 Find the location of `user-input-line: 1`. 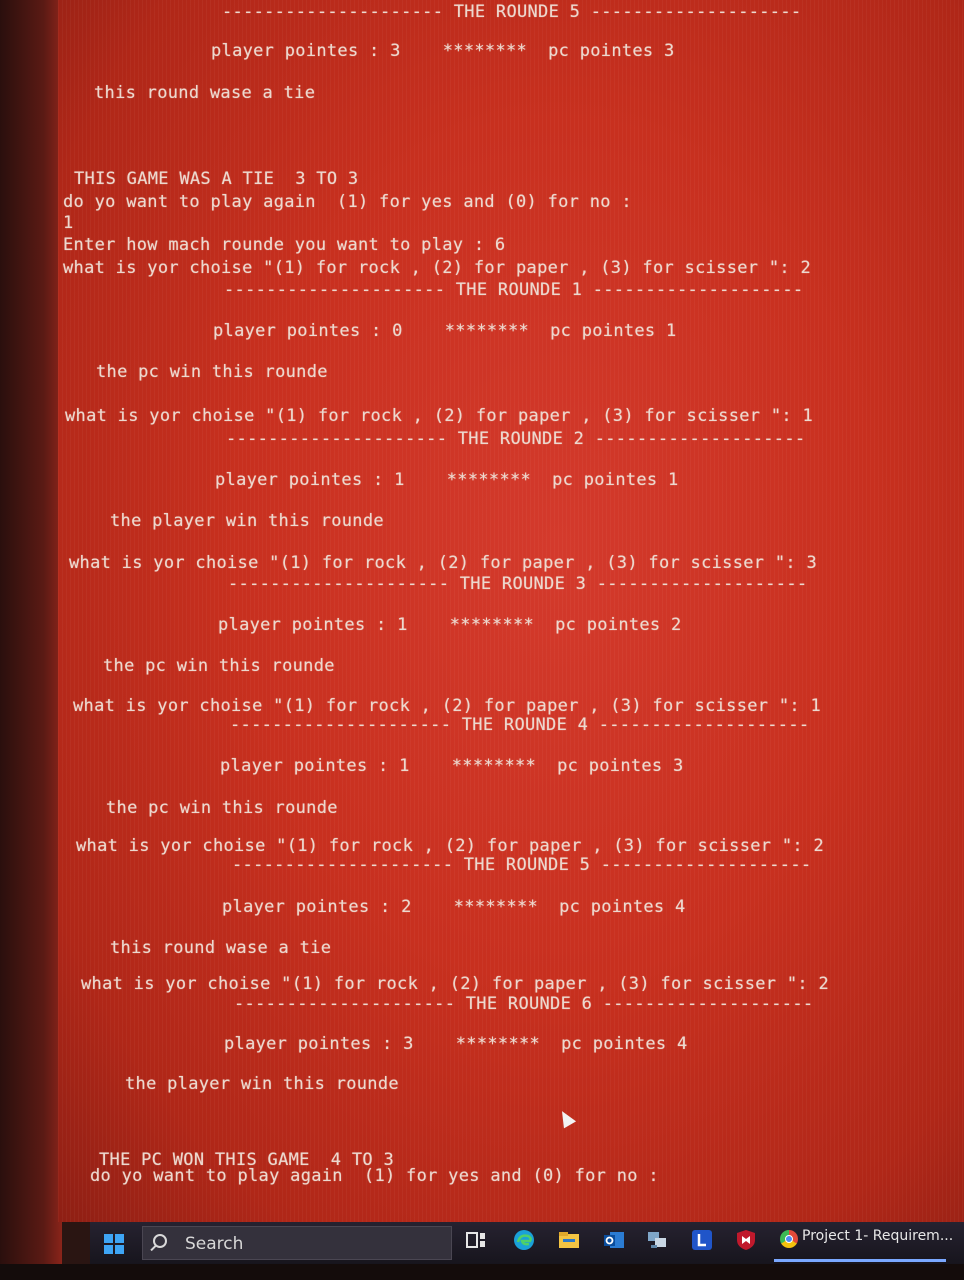

user-input-line: 1 is located at coordinates (68, 223).